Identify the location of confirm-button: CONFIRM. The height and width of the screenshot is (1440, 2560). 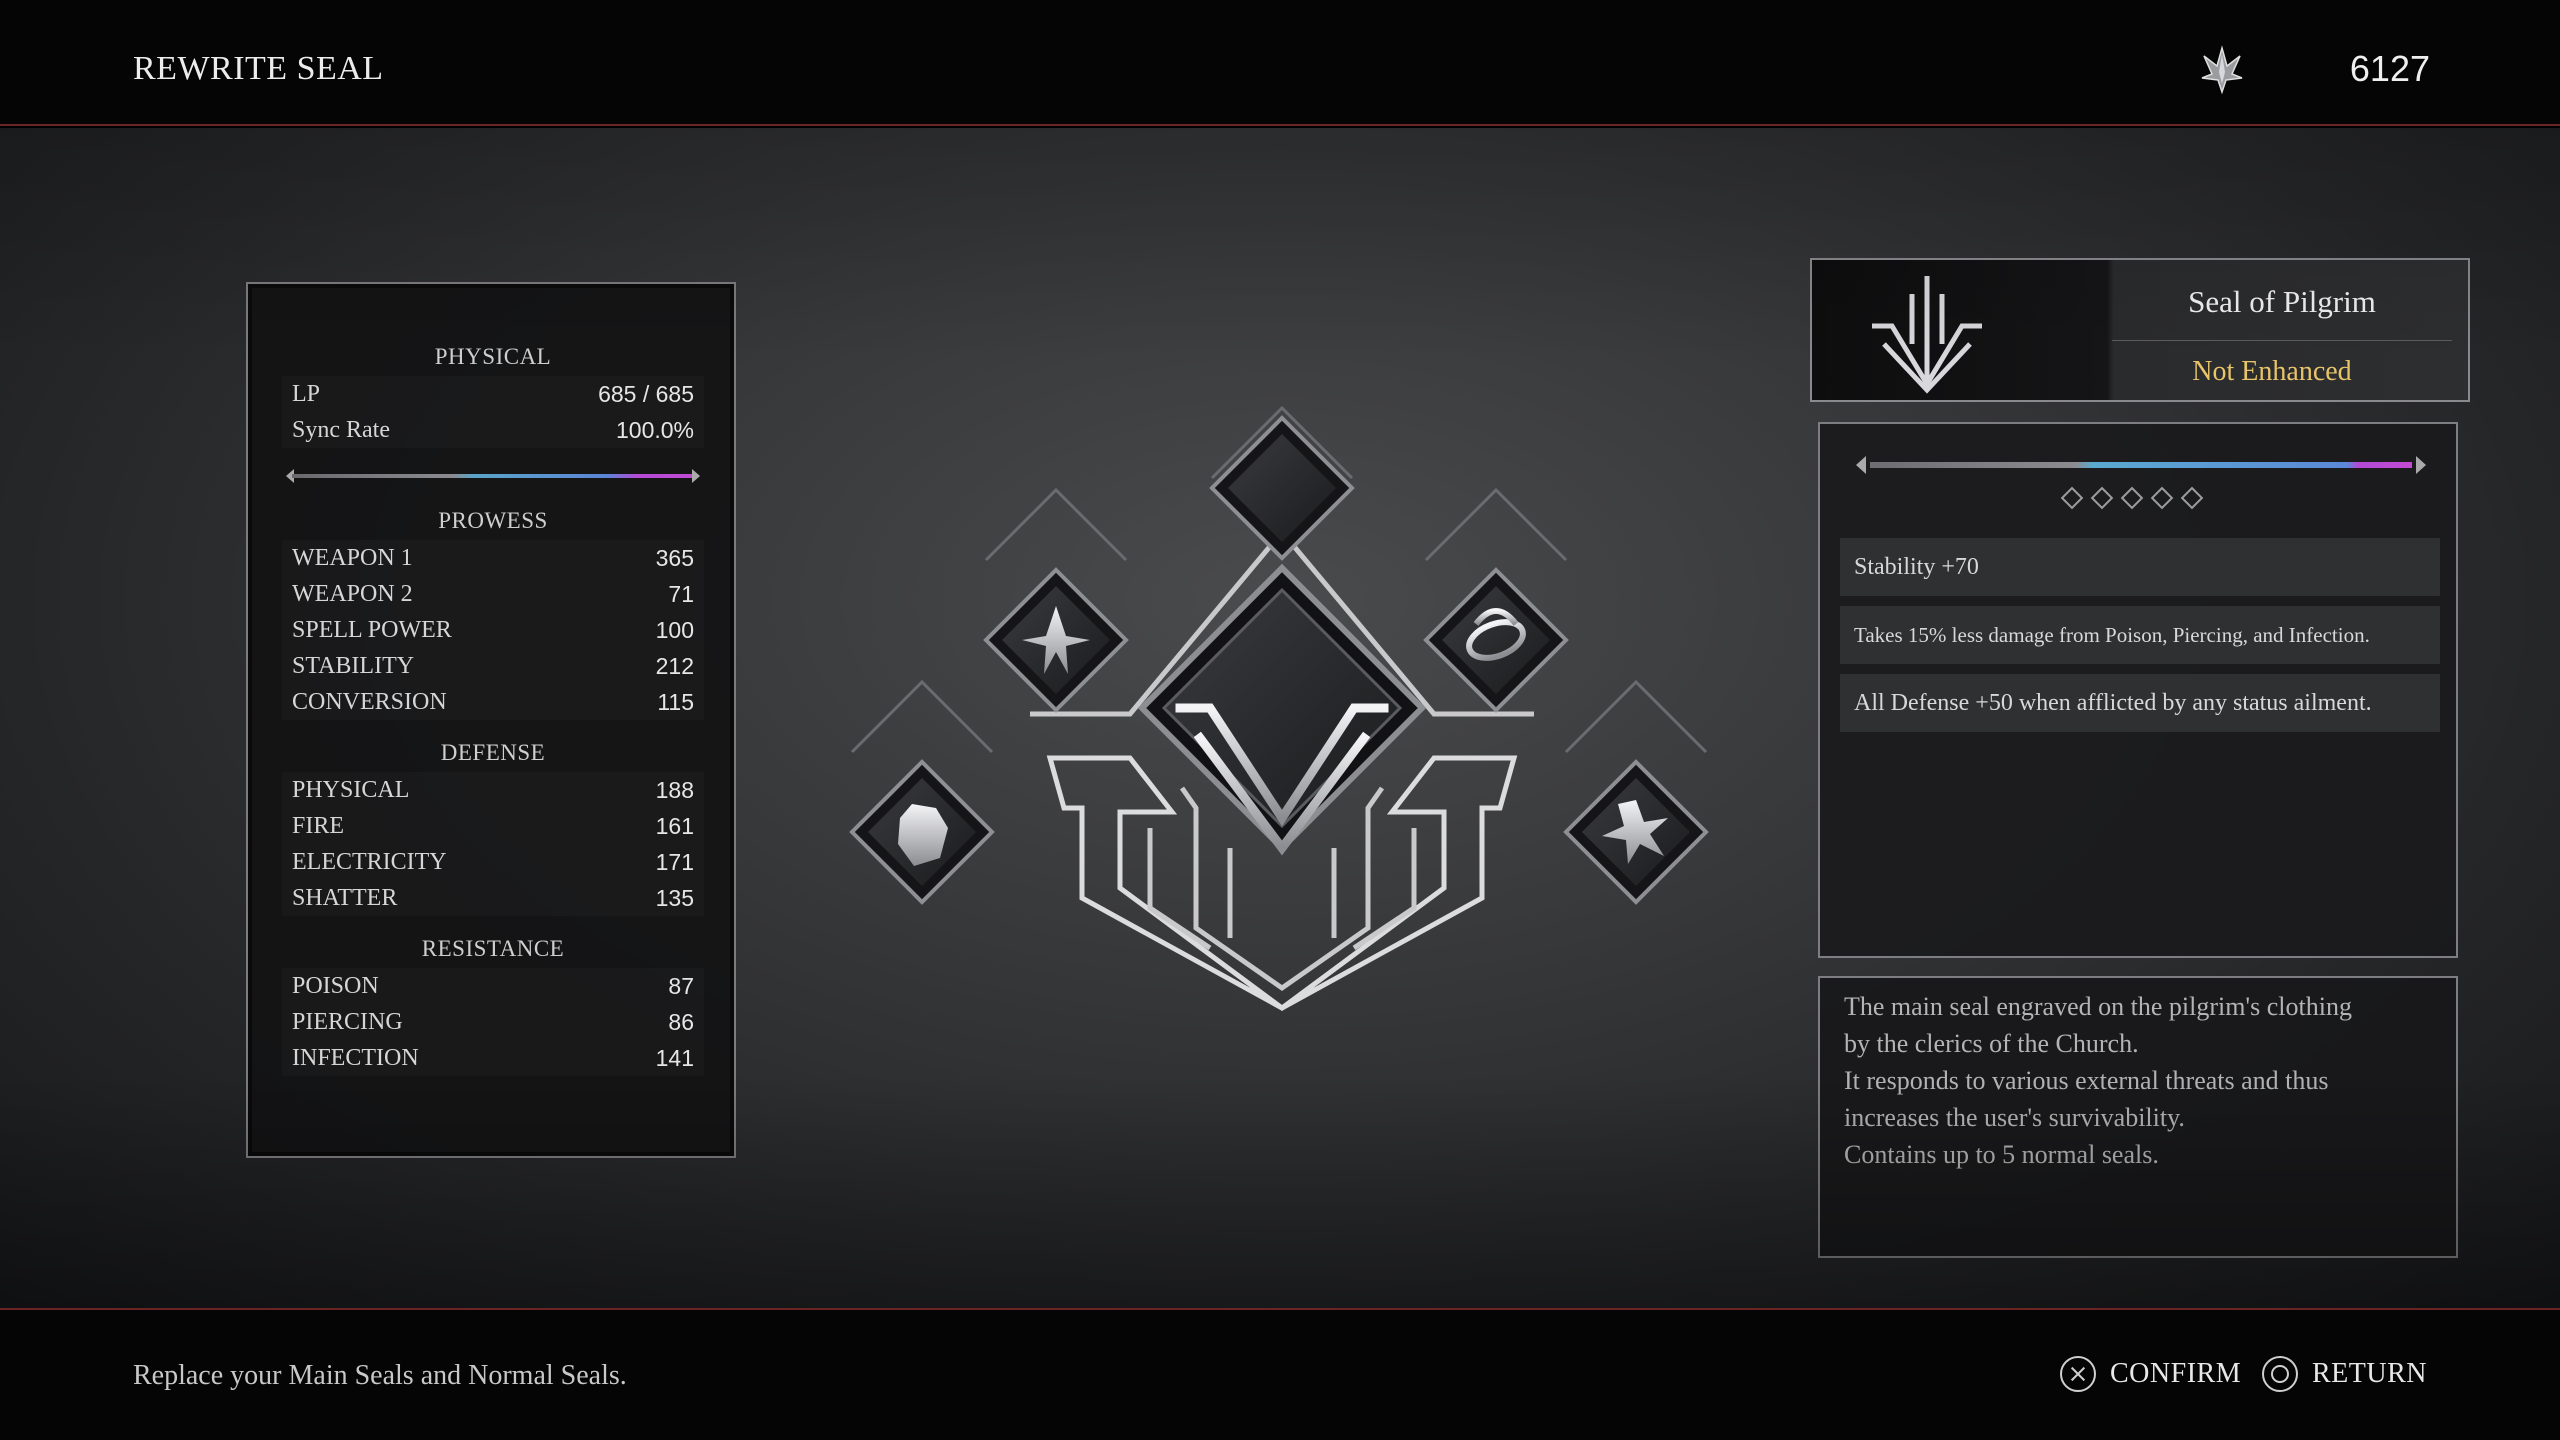
(2150, 1374).